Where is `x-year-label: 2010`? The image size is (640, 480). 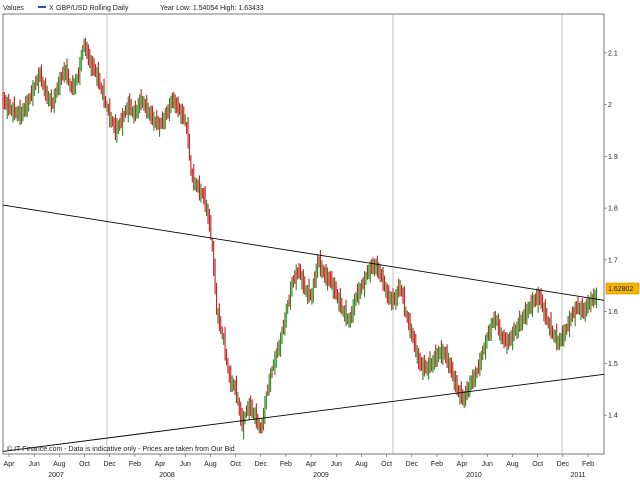 x-year-label: 2010 is located at coordinates (474, 475).